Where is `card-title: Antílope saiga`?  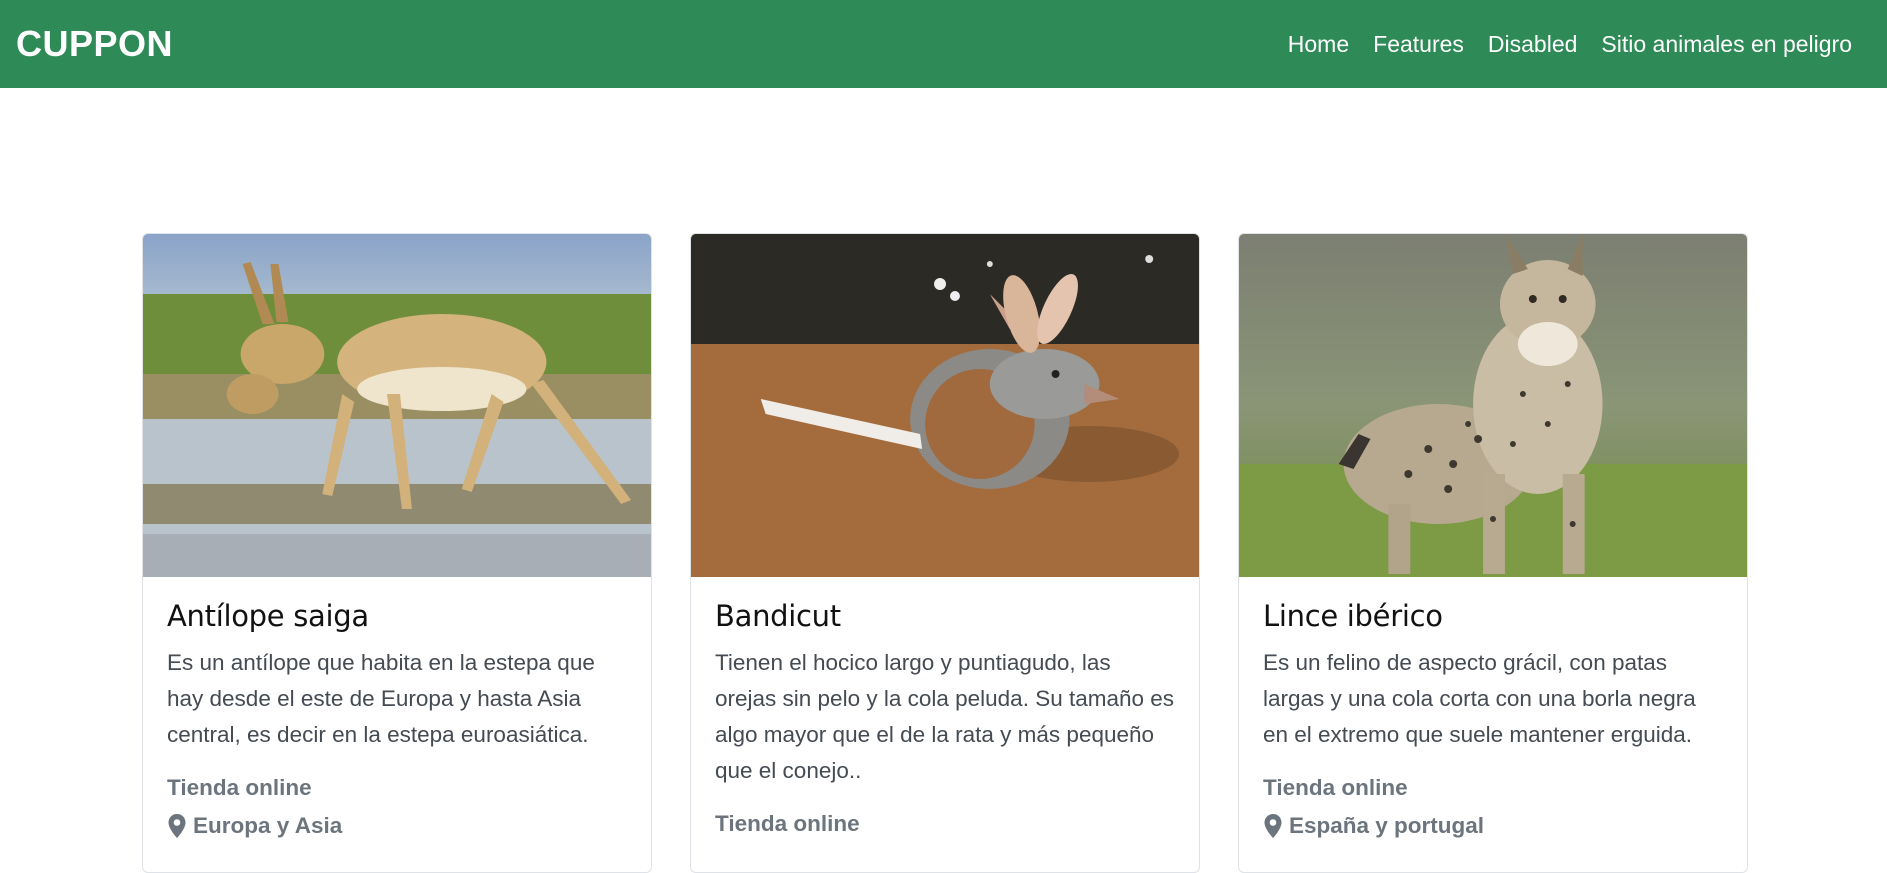 card-title: Antílope saiga is located at coordinates (268, 616).